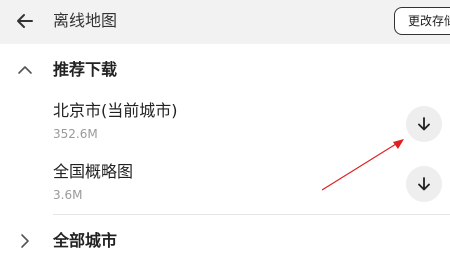  Describe the element at coordinates (93, 171) in the screenshot. I see `map-item-name: 全国概略图` at that location.